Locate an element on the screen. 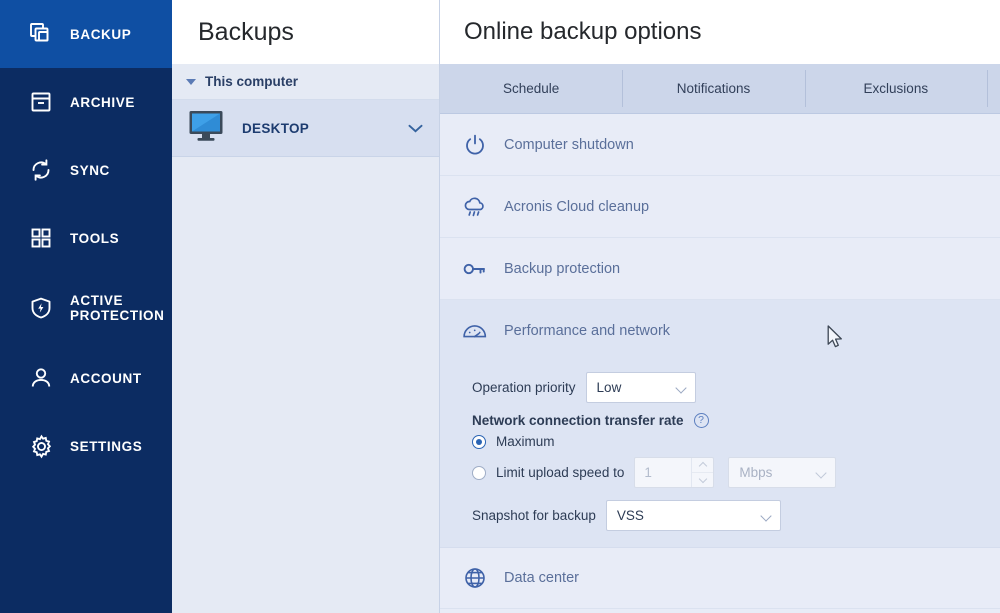  grid-squares-icon is located at coordinates (41, 238).